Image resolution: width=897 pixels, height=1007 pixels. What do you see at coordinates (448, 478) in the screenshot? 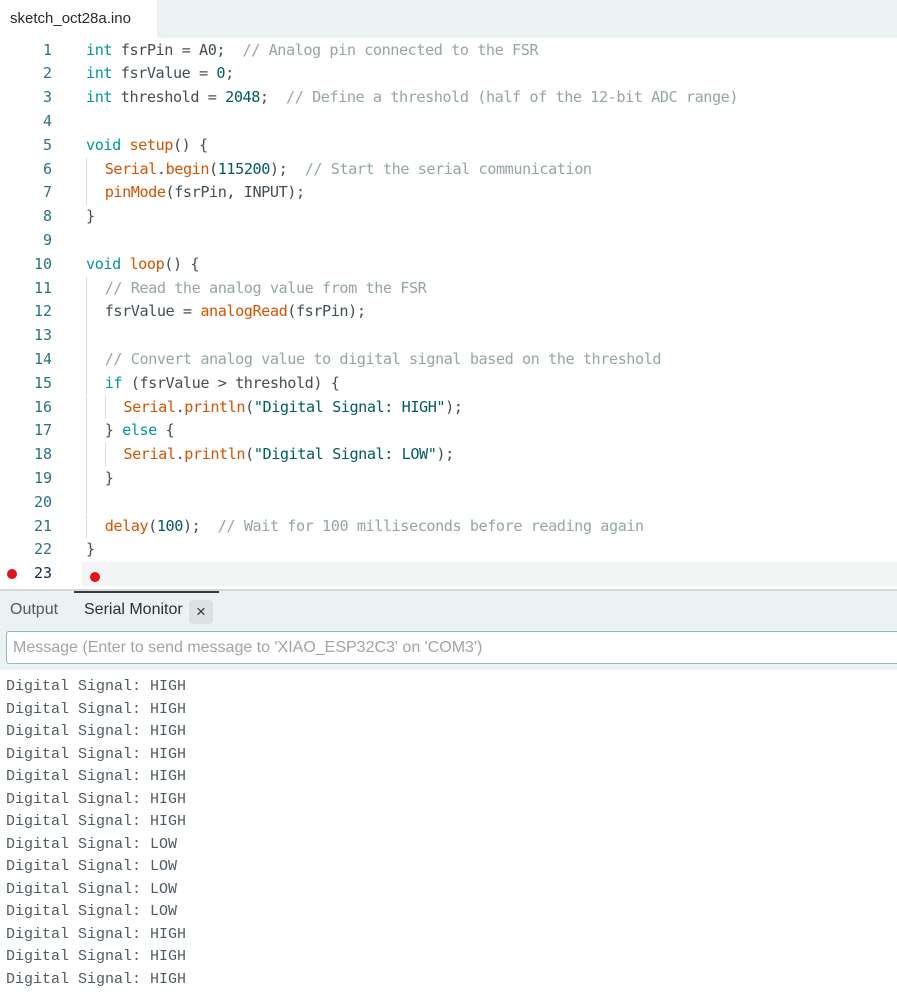
I see `code-line: 19}` at bounding box center [448, 478].